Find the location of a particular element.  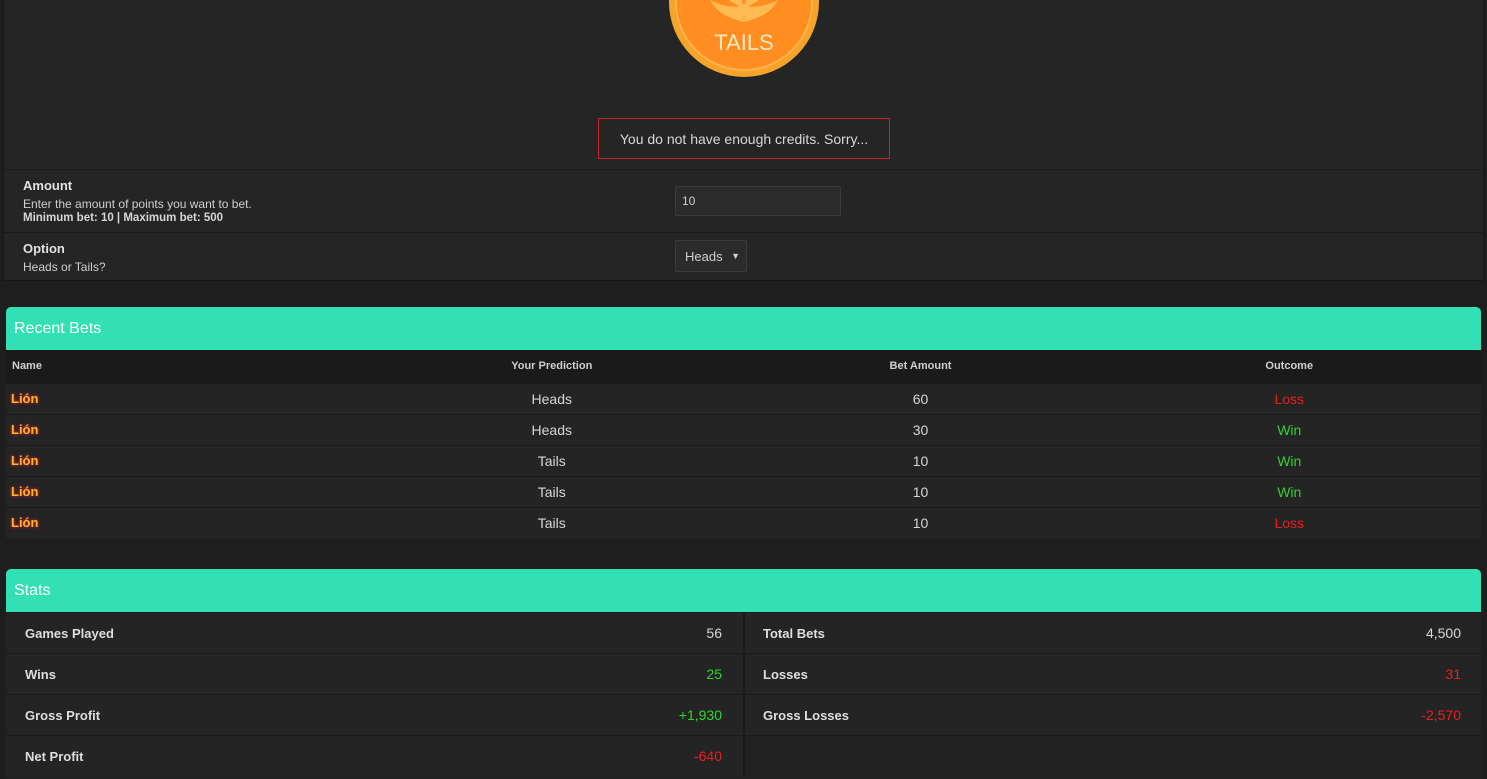

stat-gross-losses: Gross Losses -2,570 is located at coordinates (1113, 714).